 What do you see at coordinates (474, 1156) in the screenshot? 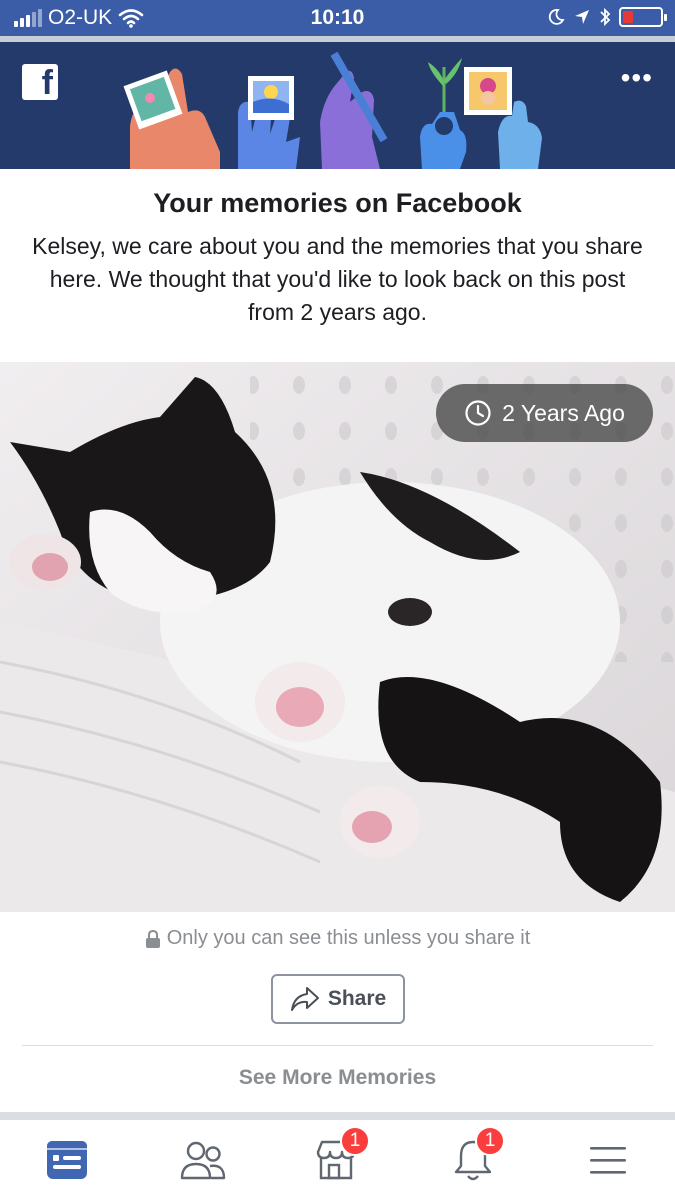
I see `tab-notifications: 1` at bounding box center [474, 1156].